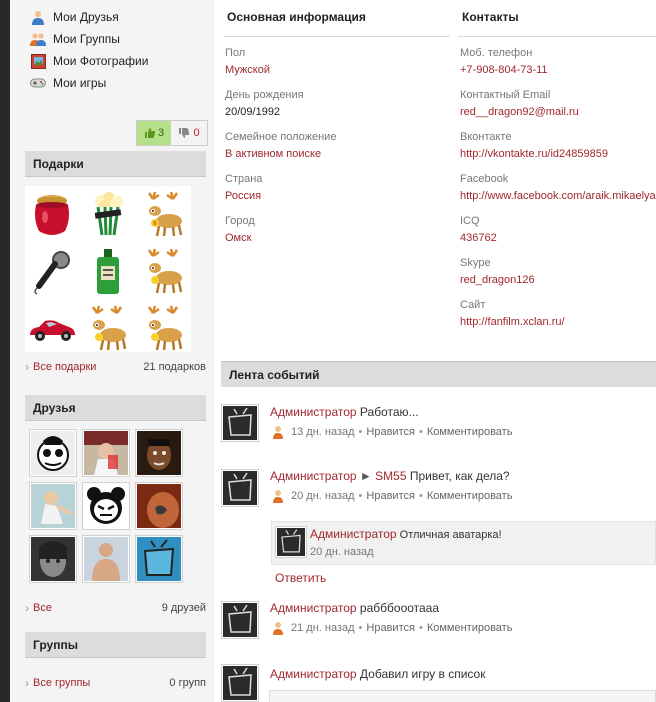  What do you see at coordinates (280, 145) in the screenshot?
I see `field-marital-status: Семейное положение В активном поиске` at bounding box center [280, 145].